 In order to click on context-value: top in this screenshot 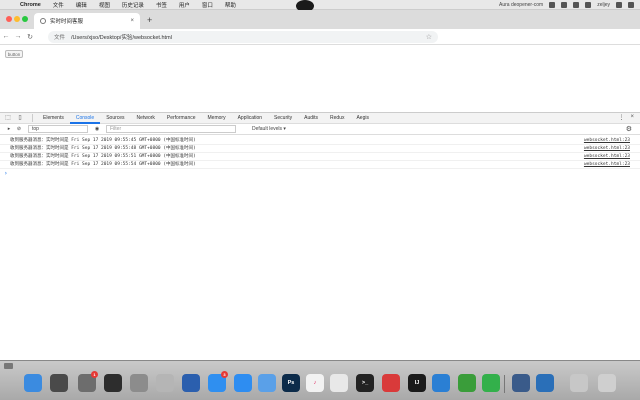, I will do `click(35, 129)`.